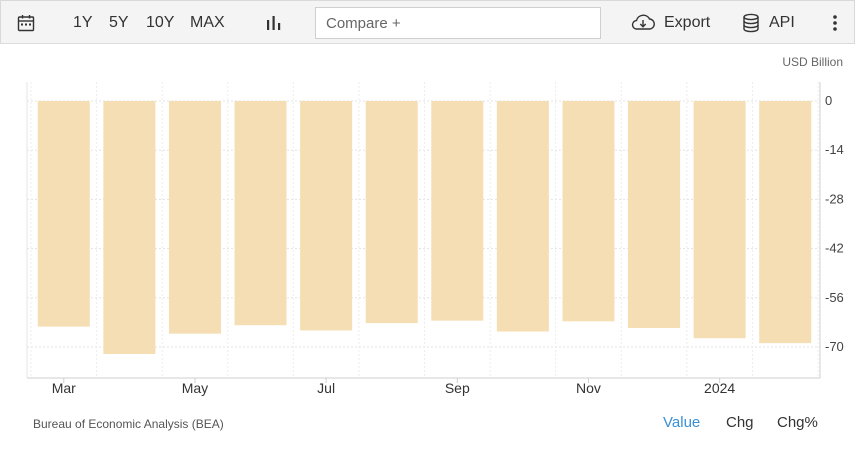 This screenshot has height=456, width=857. Describe the element at coordinates (128, 424) in the screenshot. I see `source-label: Bureau of Economic Analysis (BEA)` at that location.